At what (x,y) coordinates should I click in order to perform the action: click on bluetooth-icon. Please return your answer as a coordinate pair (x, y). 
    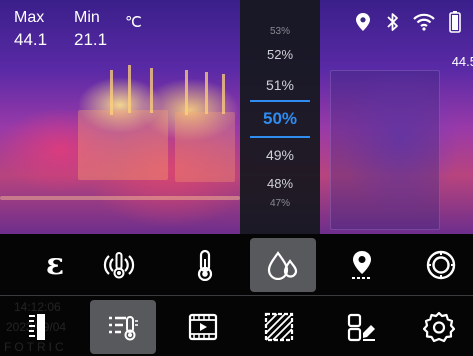
    Looking at the image, I should click on (393, 22).